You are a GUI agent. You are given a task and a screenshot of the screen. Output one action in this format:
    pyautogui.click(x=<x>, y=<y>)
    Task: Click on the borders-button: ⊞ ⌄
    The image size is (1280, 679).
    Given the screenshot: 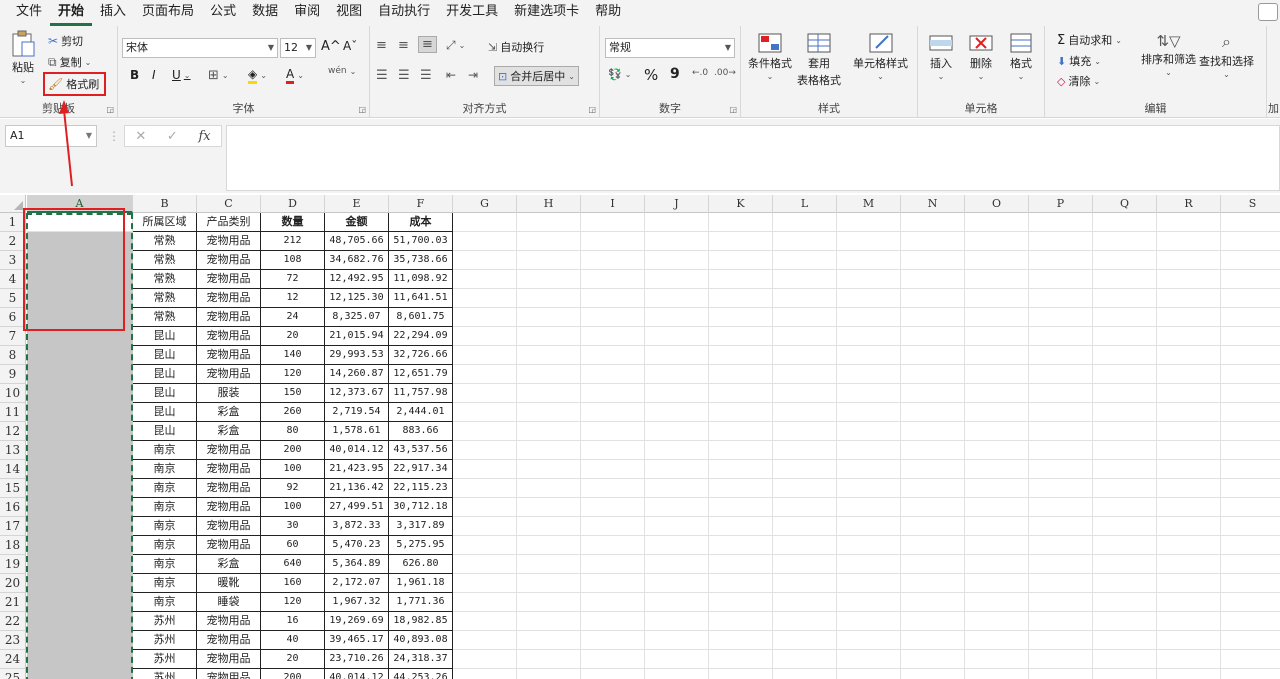 What is the action you would take?
    pyautogui.click(x=218, y=75)
    